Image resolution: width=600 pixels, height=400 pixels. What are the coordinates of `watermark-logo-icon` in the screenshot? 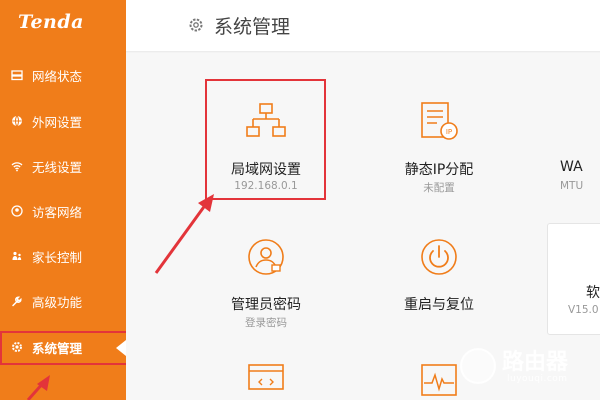 It's located at (478, 366).